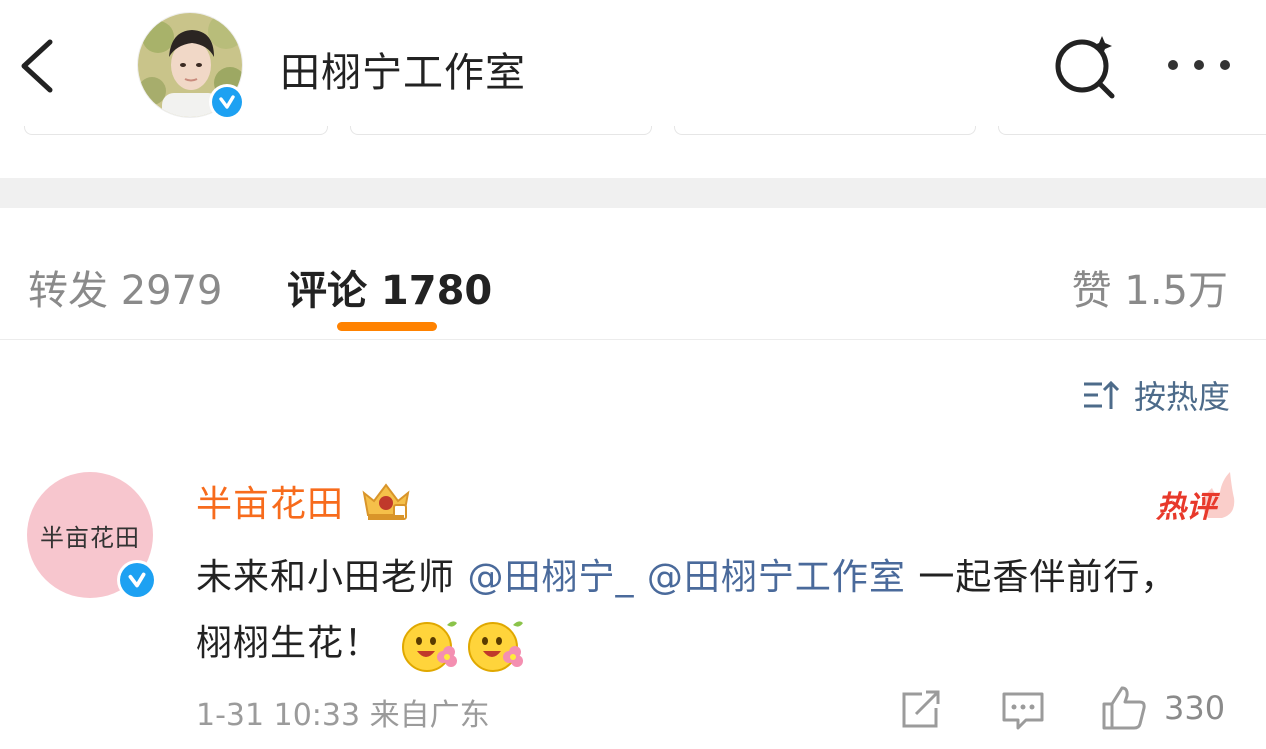  I want to click on active-tab-indicator, so click(387, 326).